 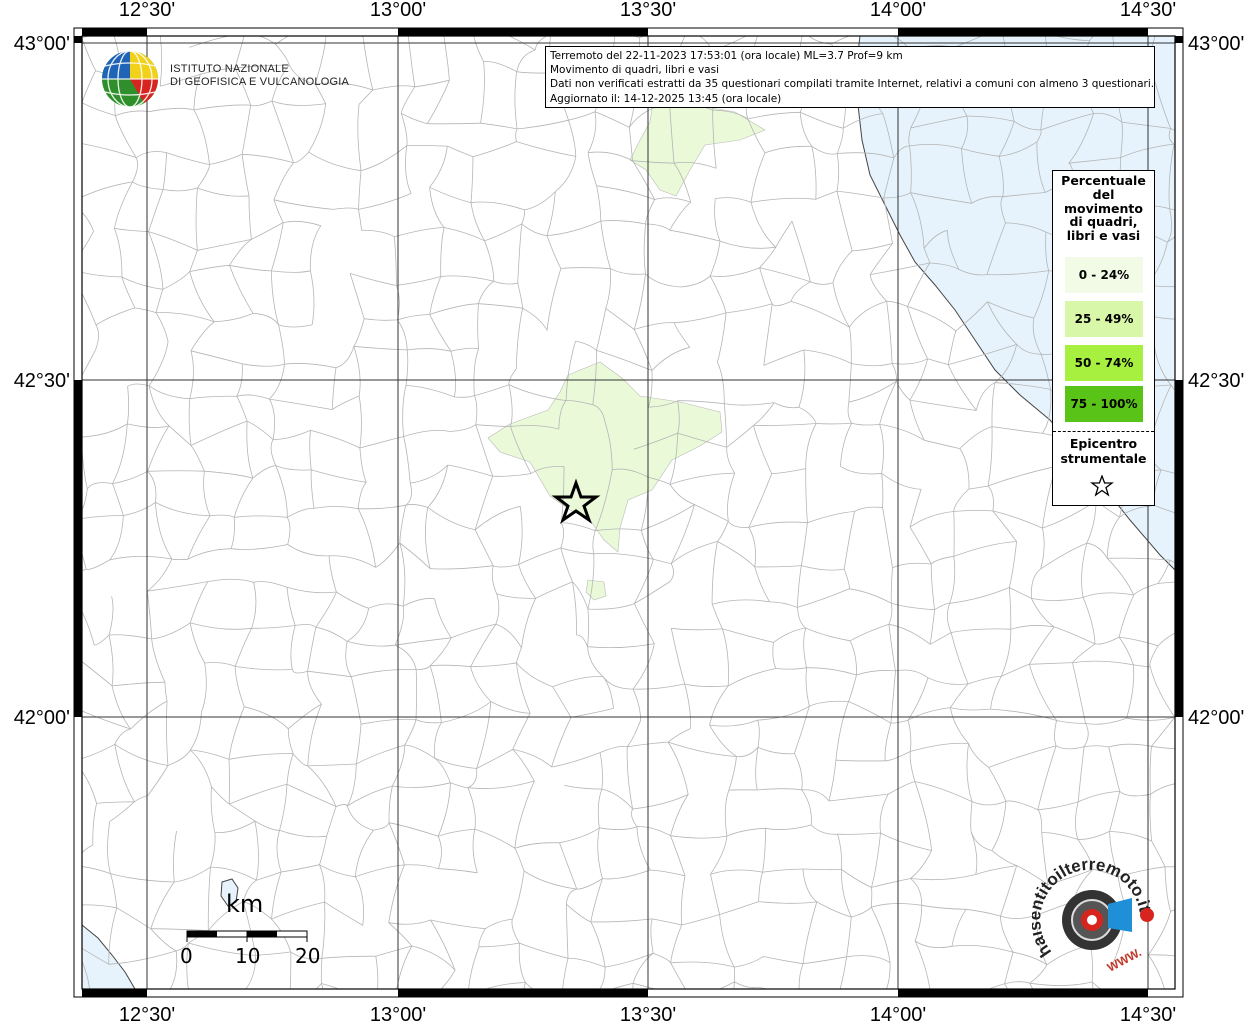 What do you see at coordinates (1148, 10) in the screenshot?
I see `top-tick-label: 14°30'` at bounding box center [1148, 10].